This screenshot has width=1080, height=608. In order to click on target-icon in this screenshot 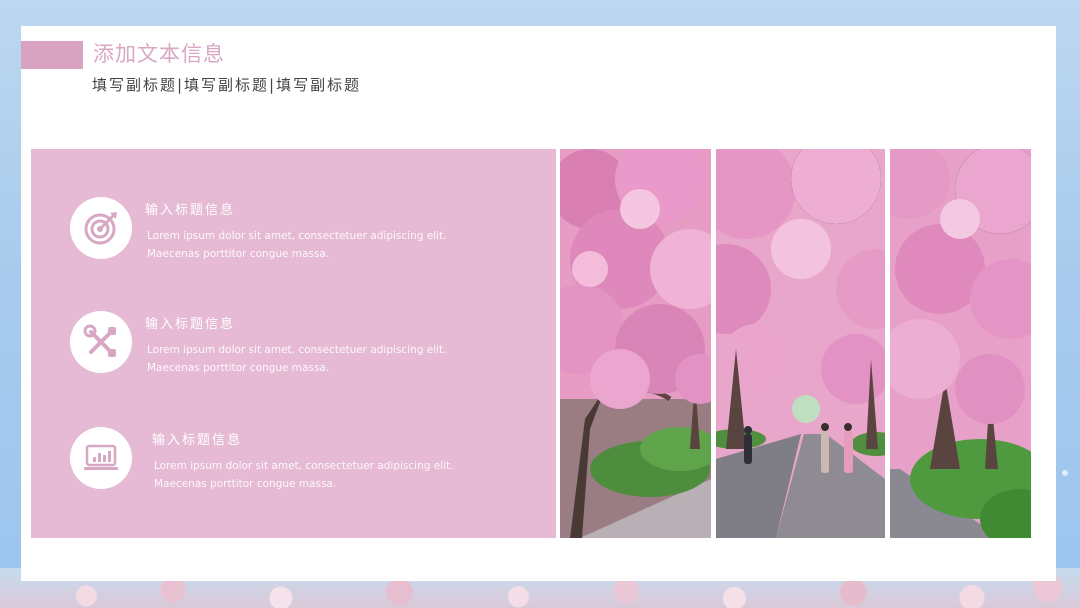, I will do `click(100, 228)`.